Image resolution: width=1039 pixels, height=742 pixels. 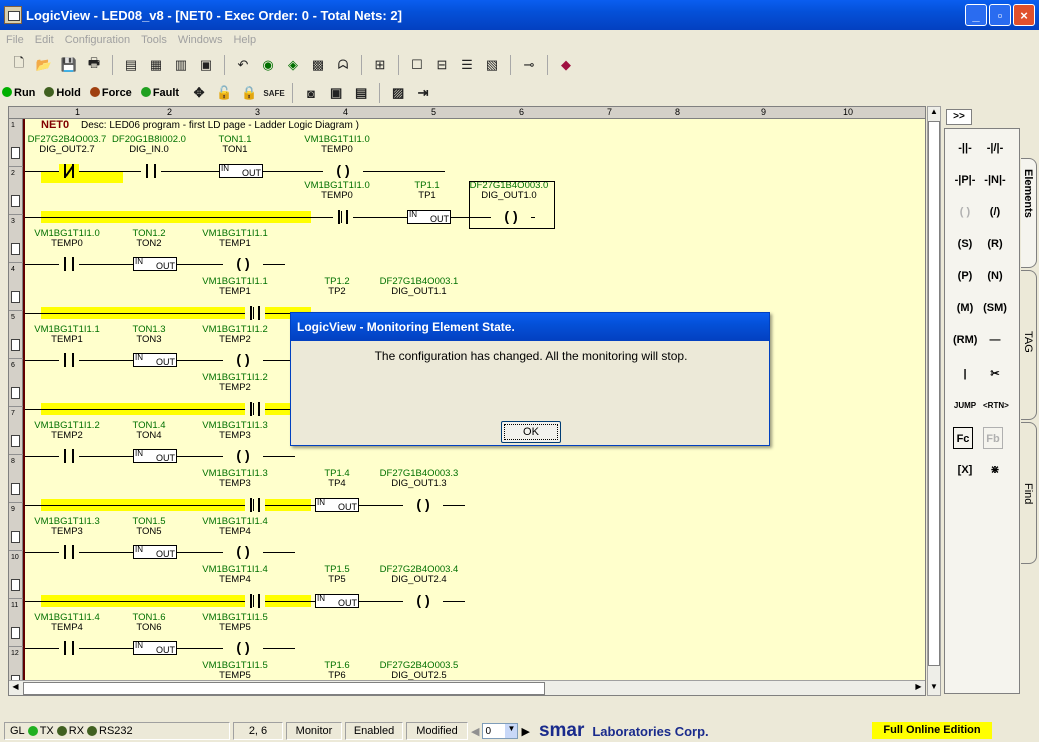 What do you see at coordinates (336, 93) in the screenshot?
I see `monitor2-icon: ▣` at bounding box center [336, 93].